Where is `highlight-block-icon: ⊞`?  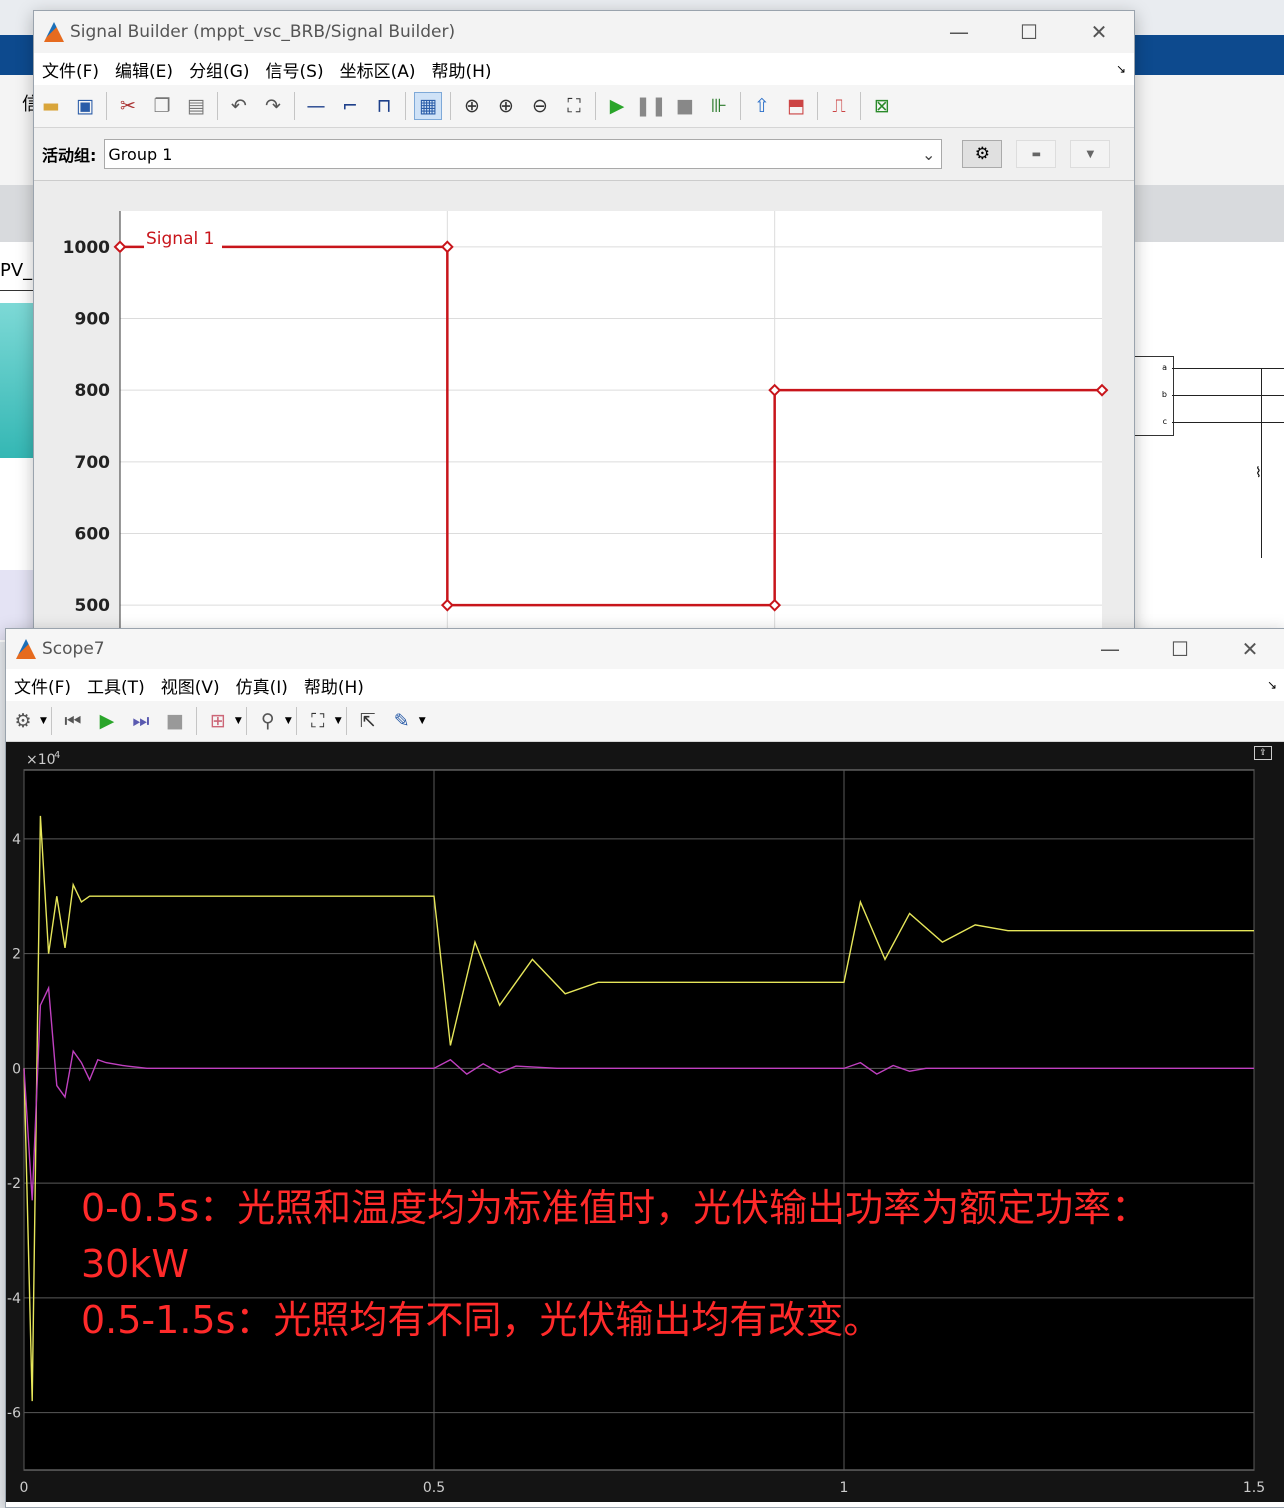 highlight-block-icon: ⊞ is located at coordinates (218, 721).